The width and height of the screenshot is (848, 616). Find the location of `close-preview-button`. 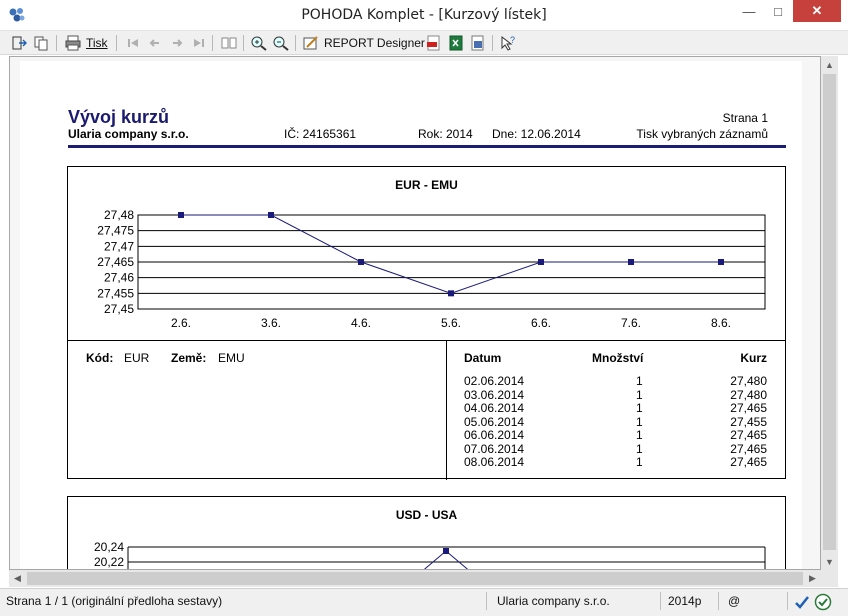

close-preview-button is located at coordinates (19, 43).